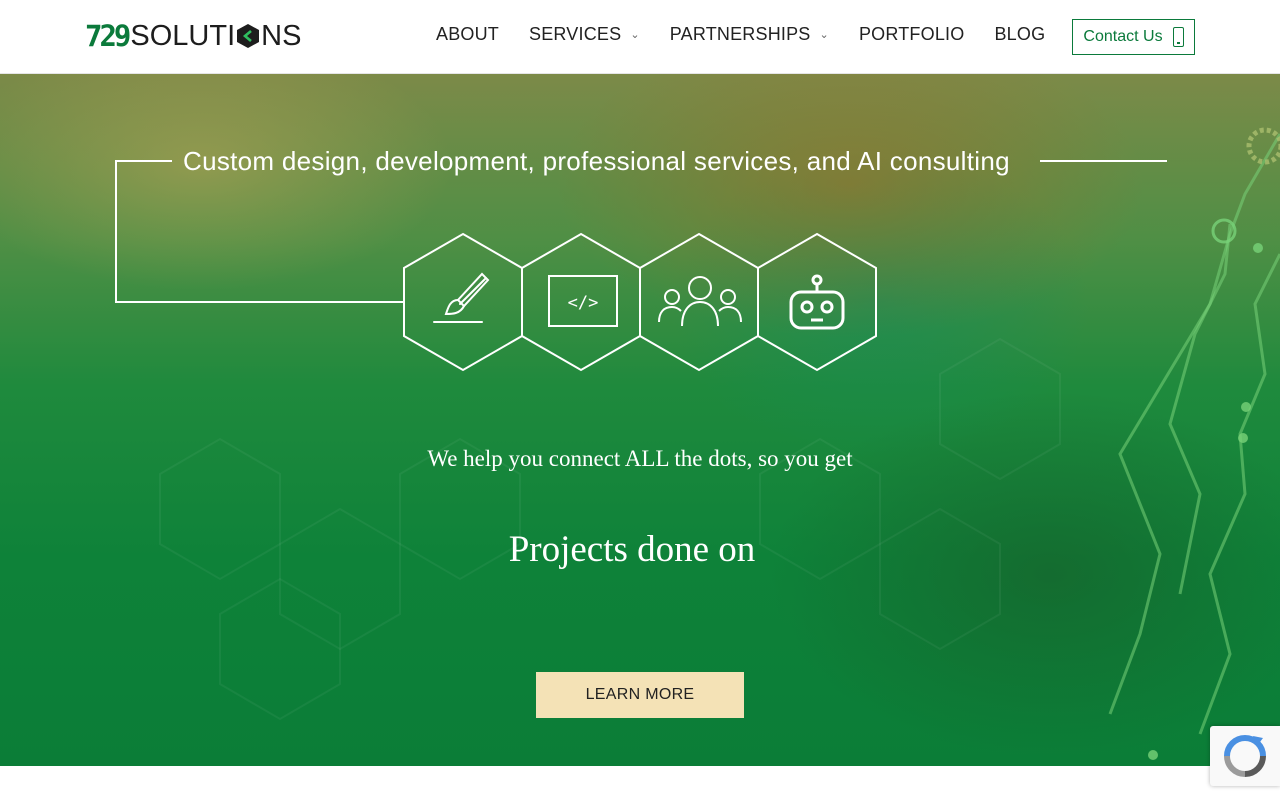 The height and width of the screenshot is (800, 1280). Describe the element at coordinates (1178, 37) in the screenshot. I see `phone-icon` at that location.